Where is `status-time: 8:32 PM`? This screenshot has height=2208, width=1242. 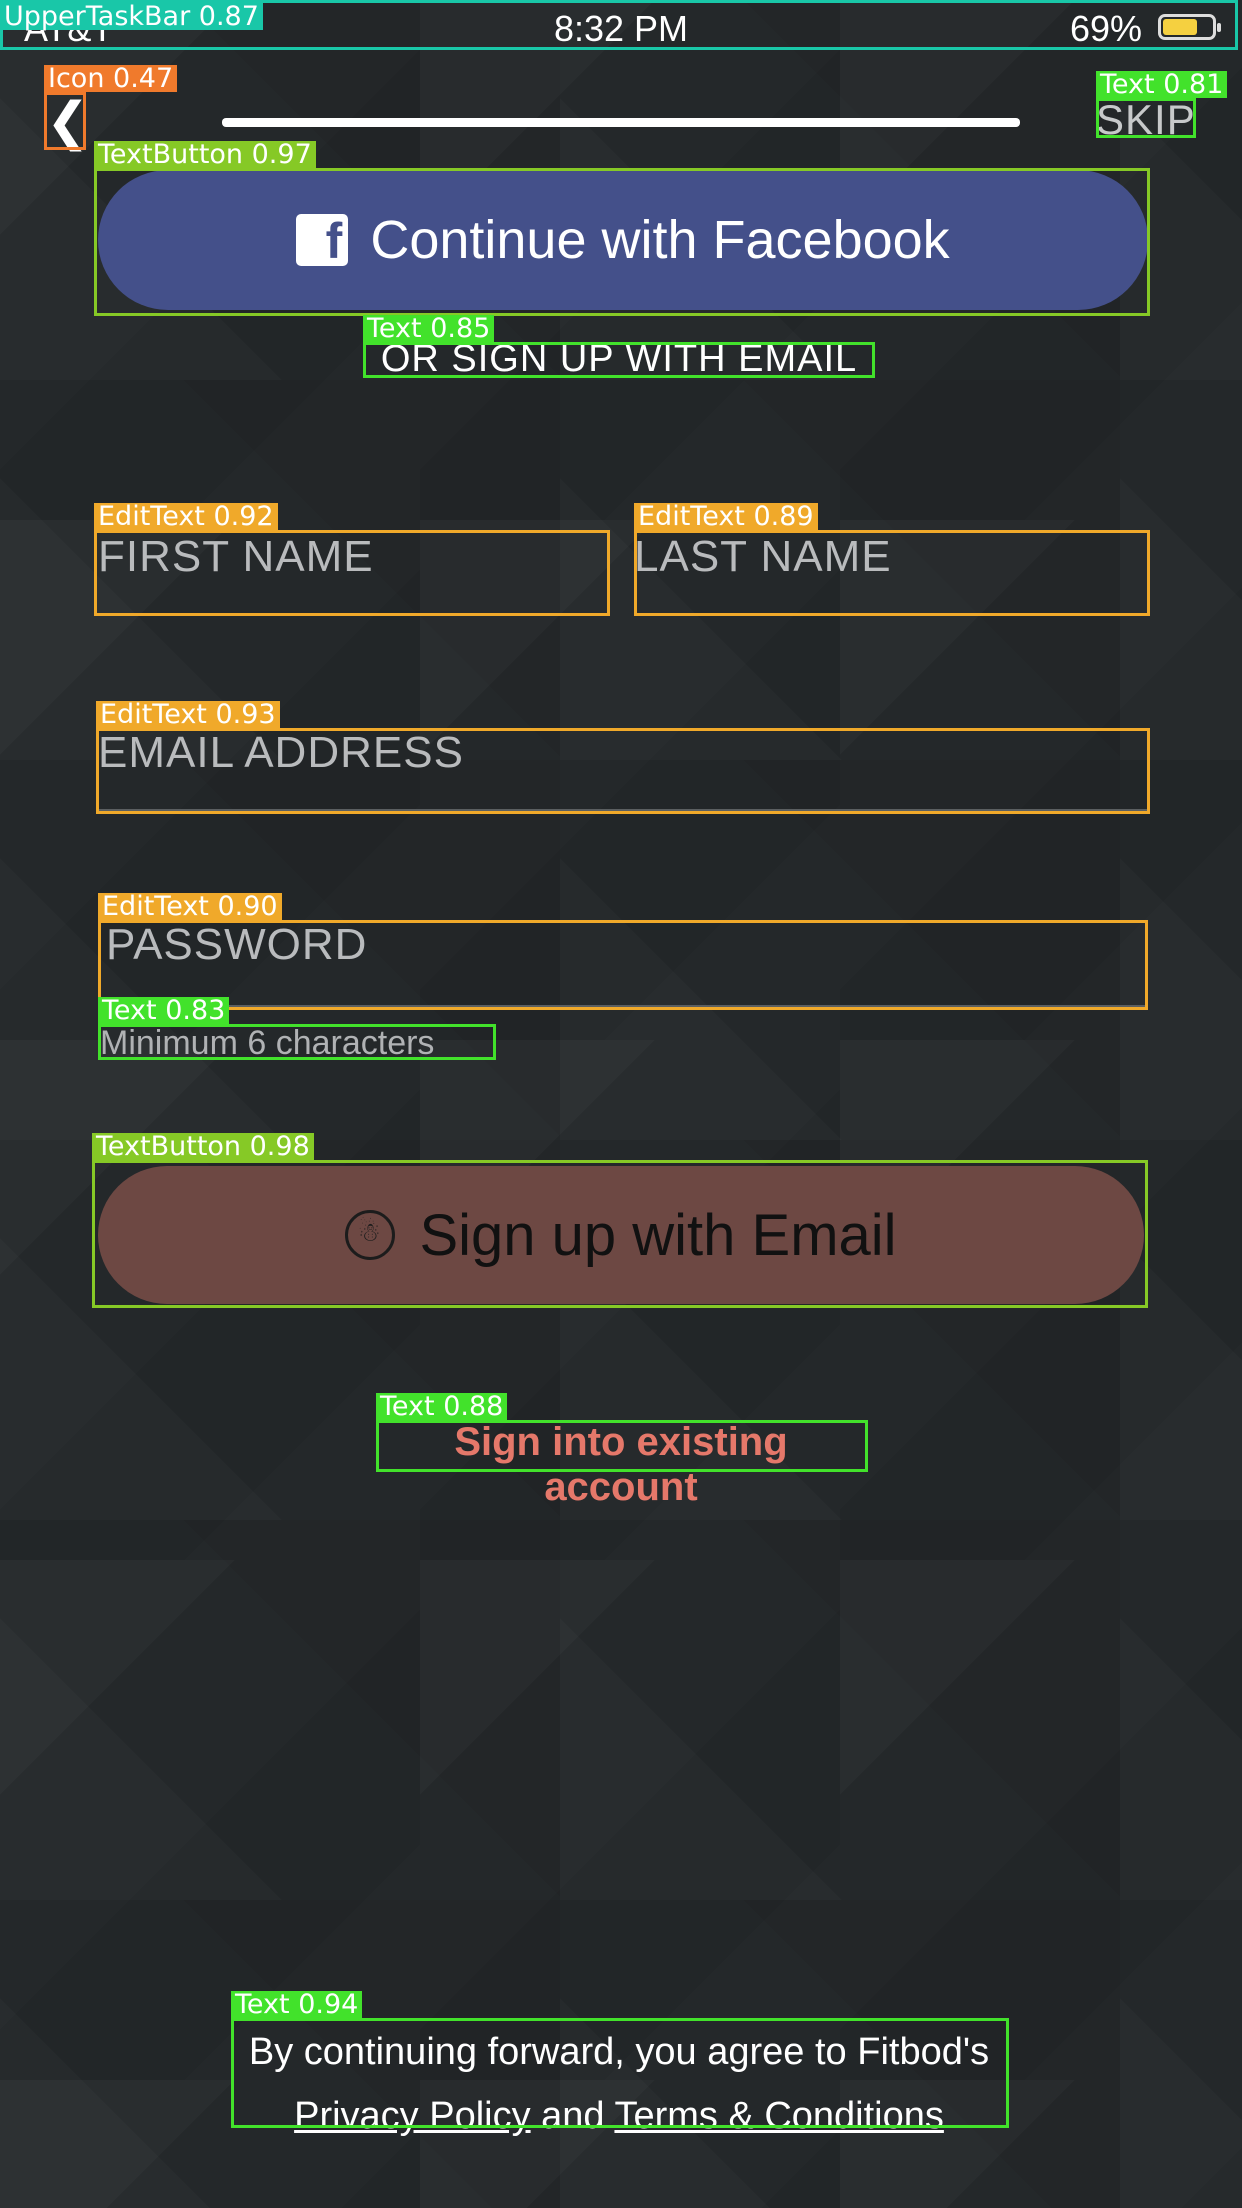 status-time: 8:32 PM is located at coordinates (621, 28).